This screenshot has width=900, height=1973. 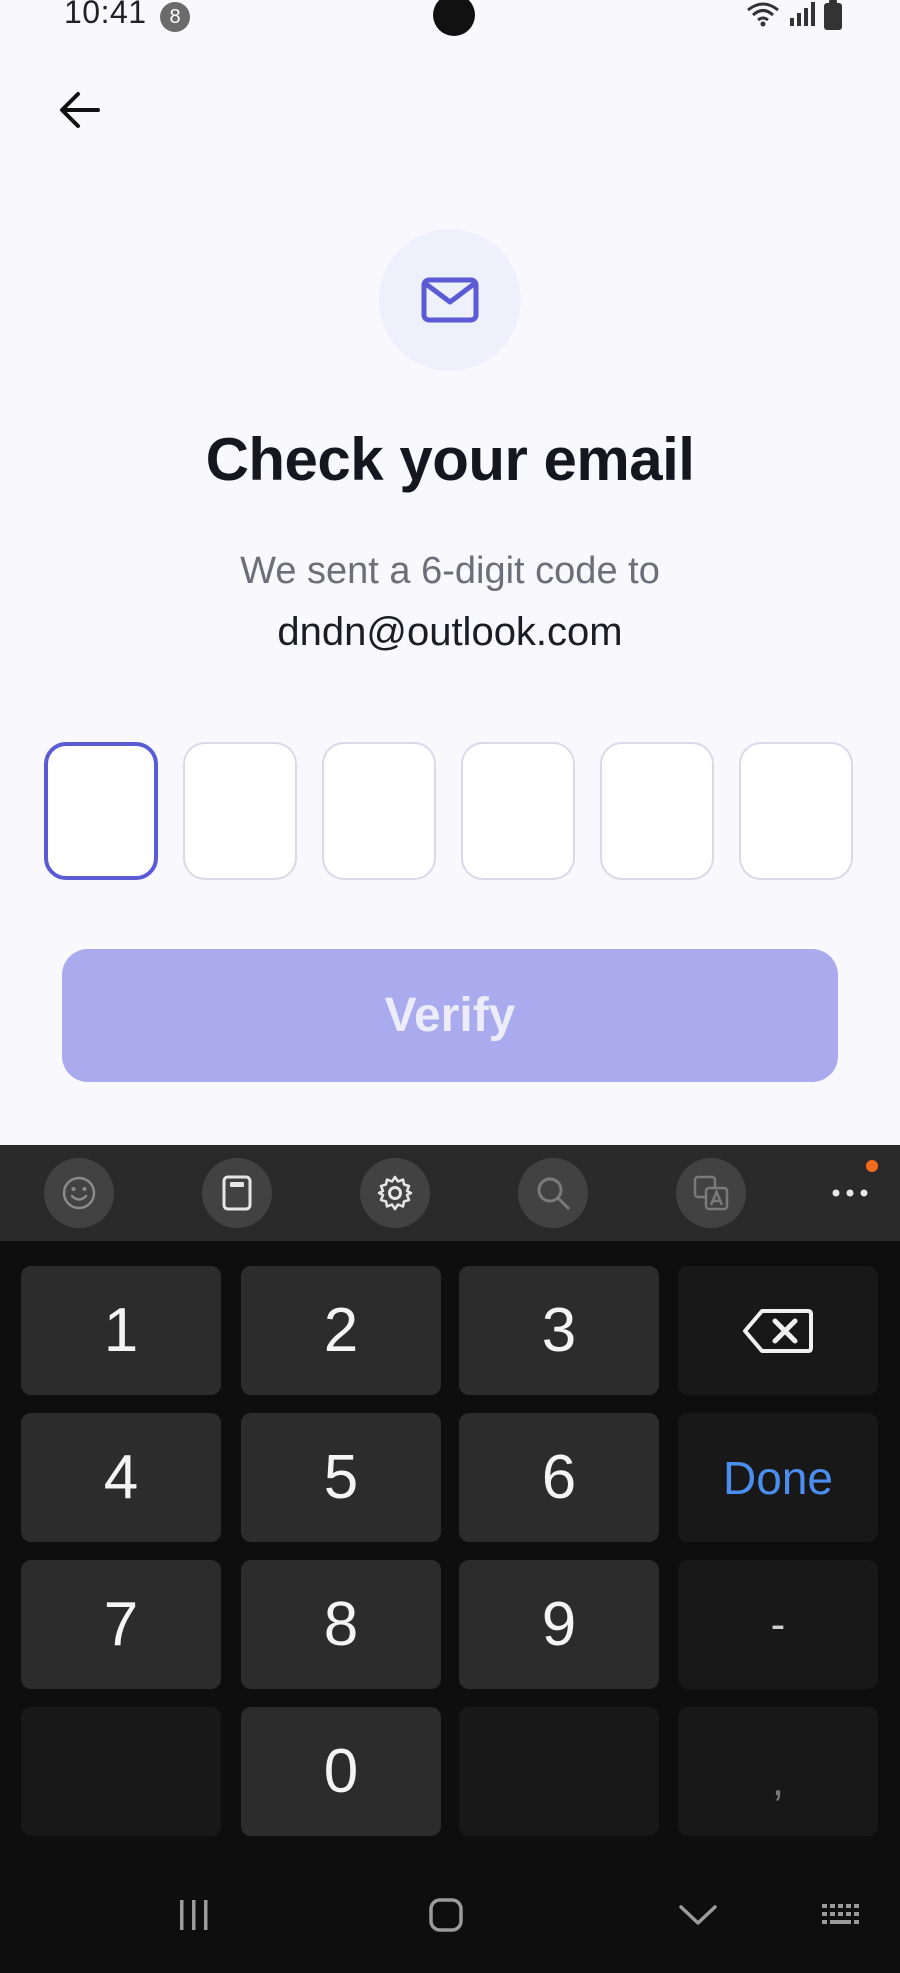 I want to click on settings-icon, so click(x=395, y=1193).